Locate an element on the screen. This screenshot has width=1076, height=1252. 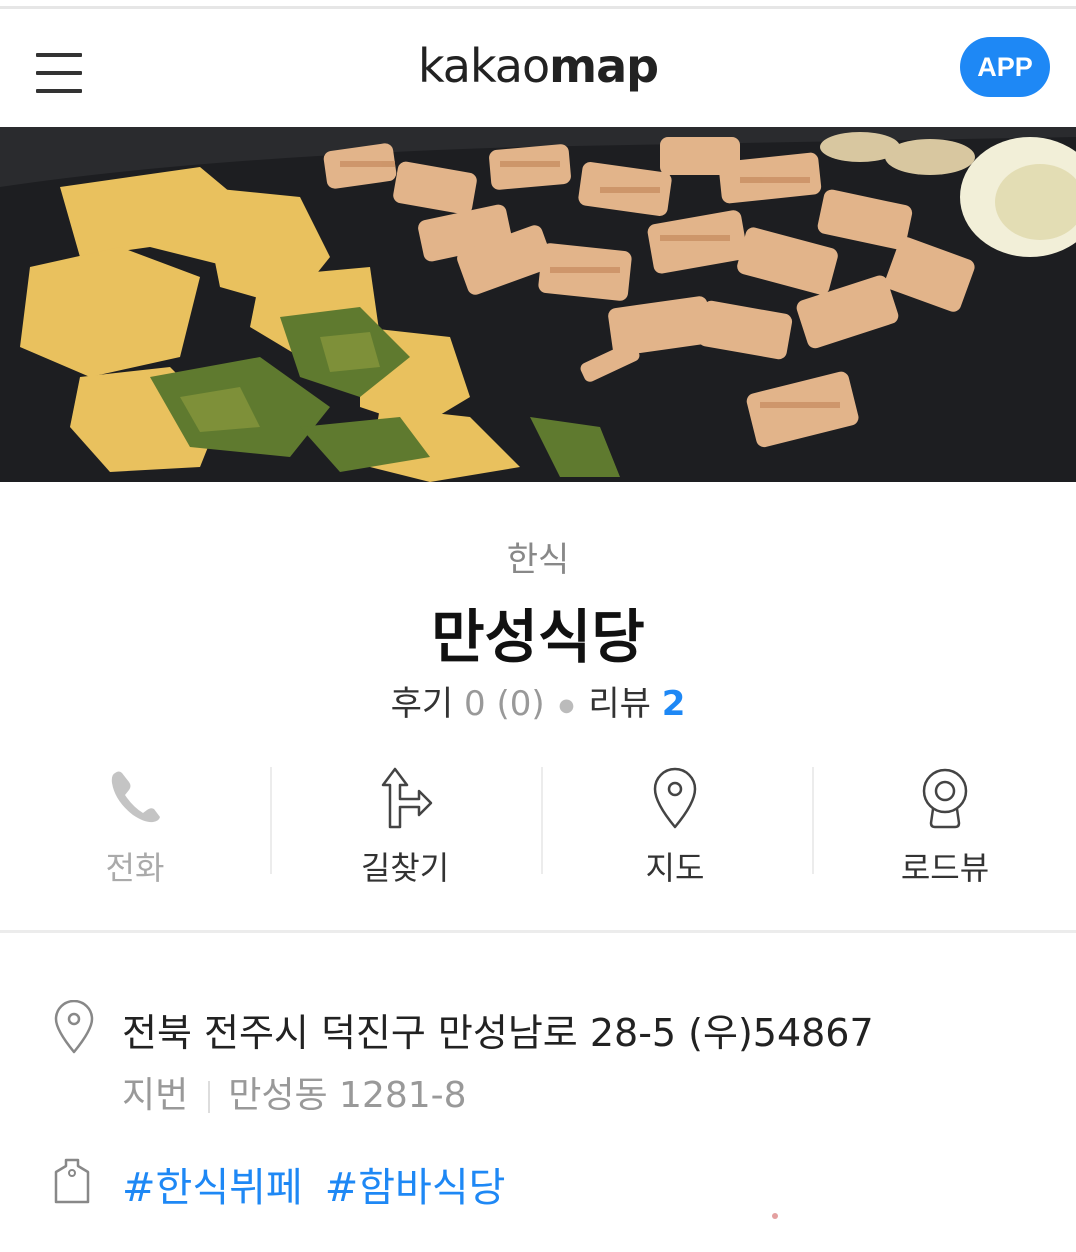
reviews-label: 후기 is located at coordinates (422, 704).